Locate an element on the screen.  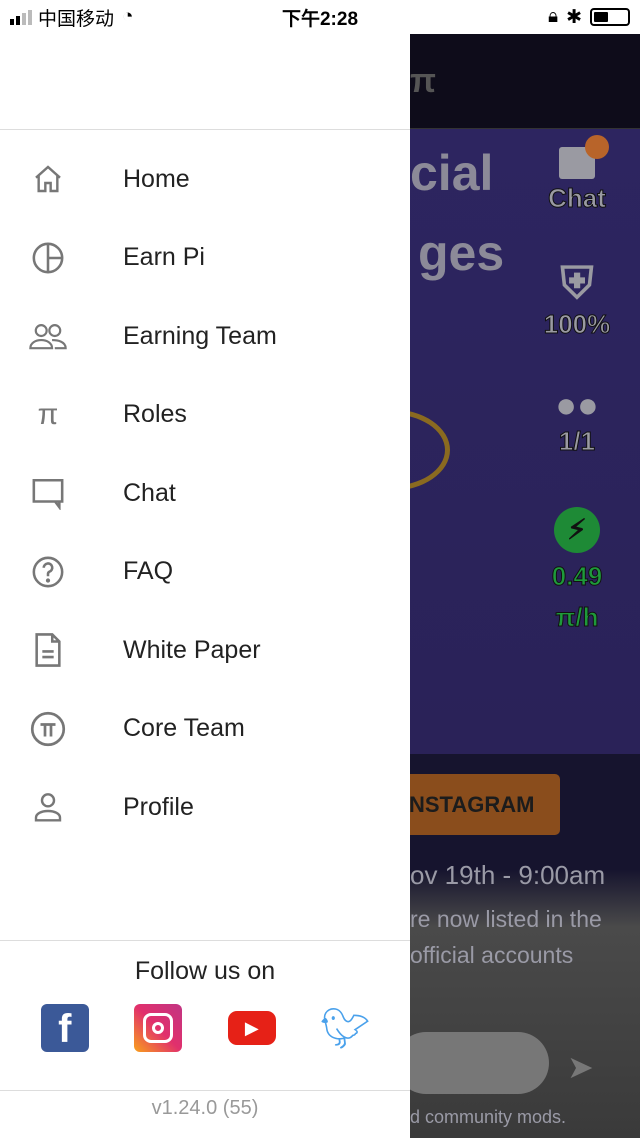
footer-text: d community mods. is located at coordinates (488, 1117).